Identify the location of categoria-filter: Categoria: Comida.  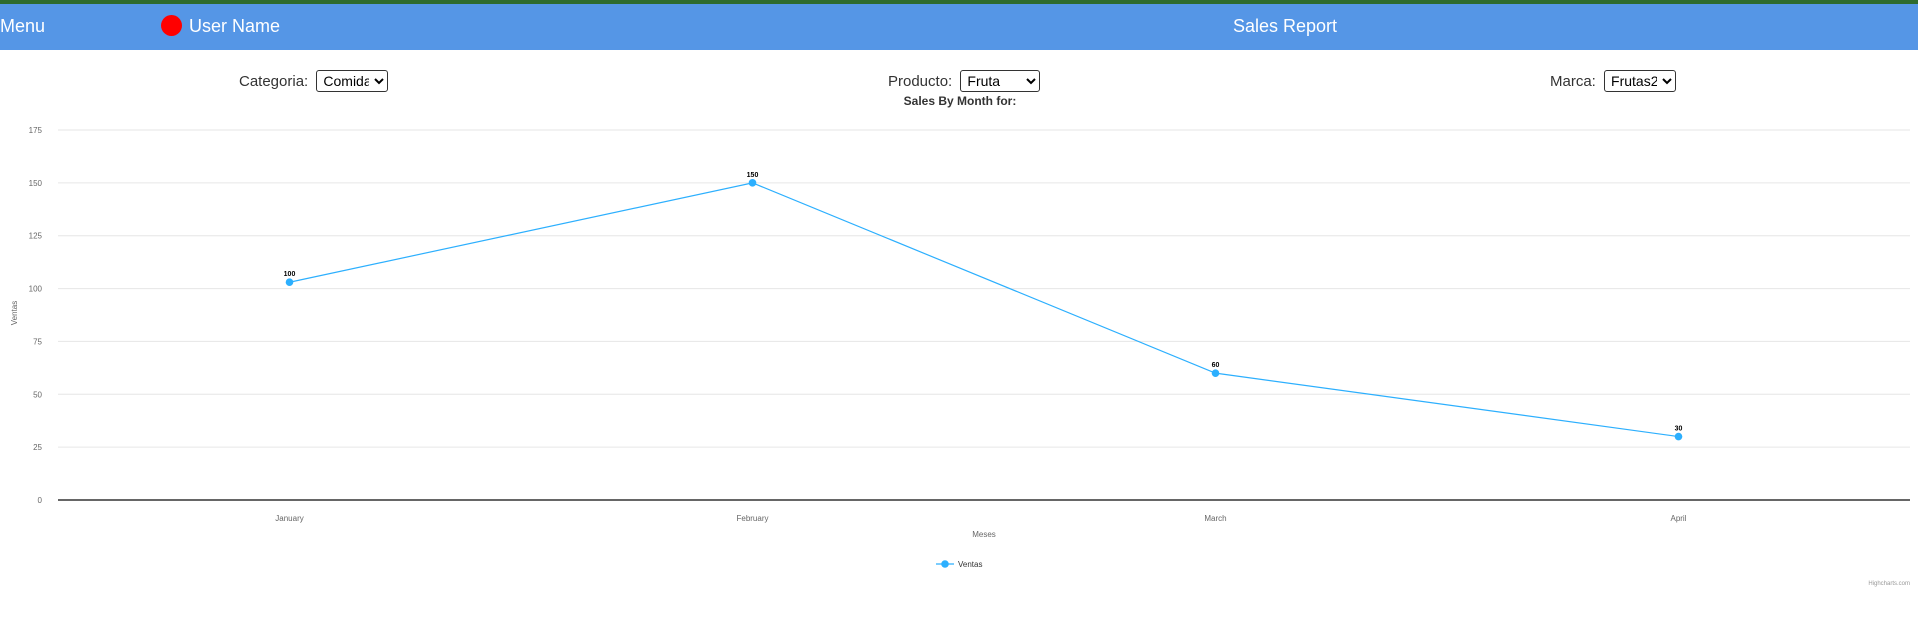
(314, 81).